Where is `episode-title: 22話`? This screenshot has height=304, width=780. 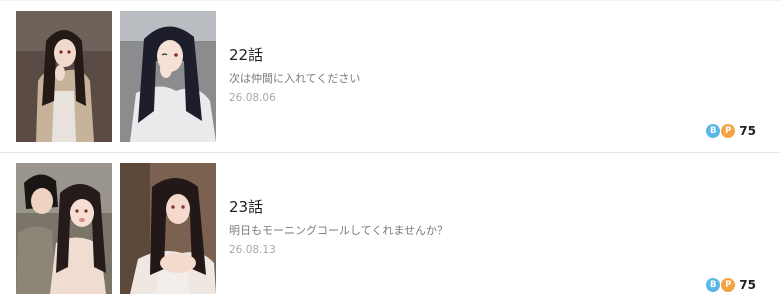
episode-title: 22話 is located at coordinates (246, 55).